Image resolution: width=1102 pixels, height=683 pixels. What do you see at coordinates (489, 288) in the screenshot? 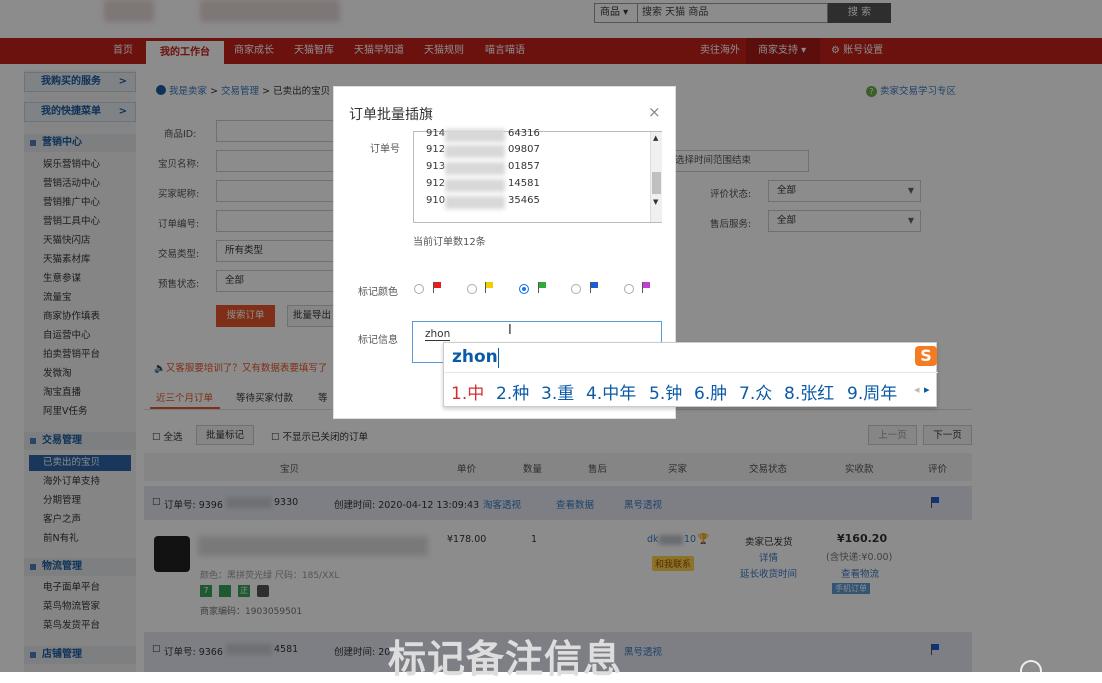
I see `yellow-flag-icon` at bounding box center [489, 288].